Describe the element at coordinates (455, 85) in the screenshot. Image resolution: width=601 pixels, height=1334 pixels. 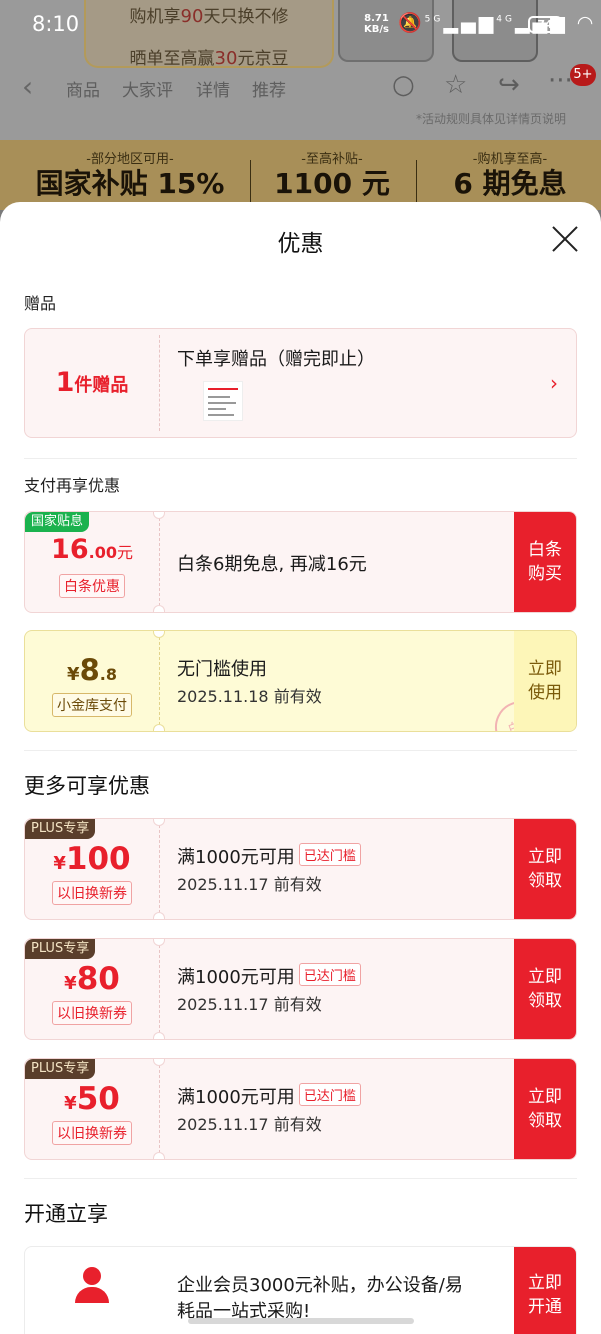
I see `star-icon: ☆` at that location.